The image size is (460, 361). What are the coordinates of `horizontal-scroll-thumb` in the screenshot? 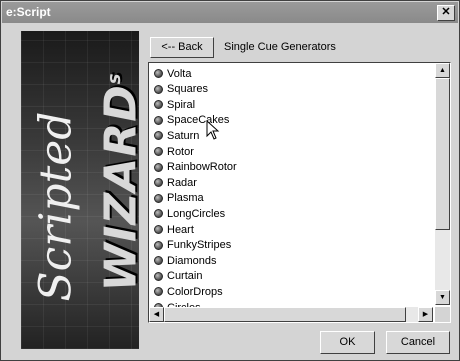 It's located at (285, 314).